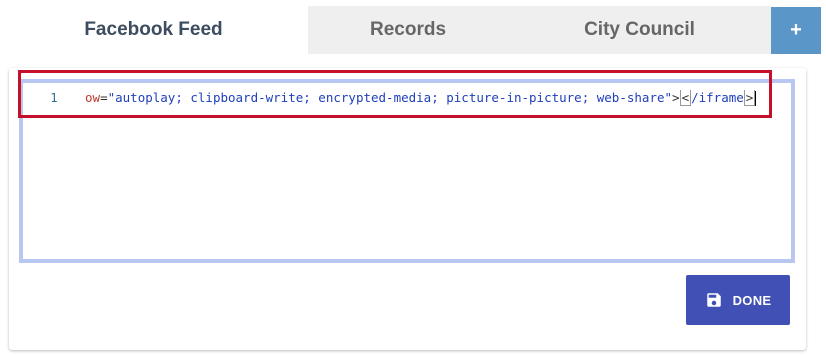 The image size is (826, 355). What do you see at coordinates (639, 30) in the screenshot?
I see `tab-city-council: City Council` at bounding box center [639, 30].